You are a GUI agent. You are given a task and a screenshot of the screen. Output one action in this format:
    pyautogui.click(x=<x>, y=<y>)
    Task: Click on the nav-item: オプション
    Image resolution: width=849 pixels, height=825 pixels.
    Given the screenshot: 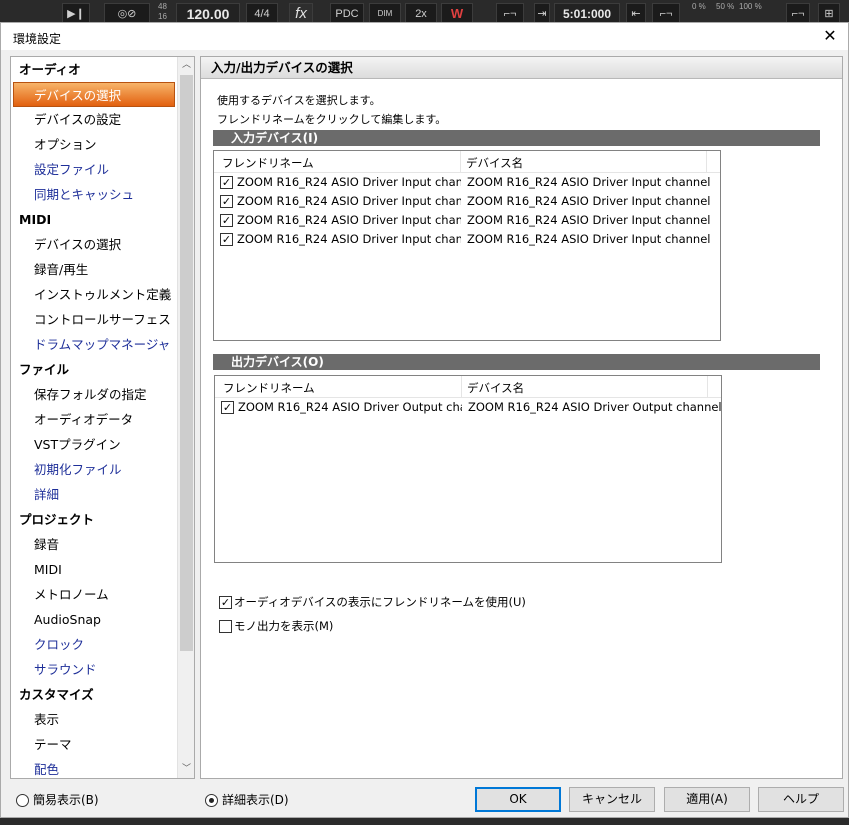 What is the action you would take?
    pyautogui.click(x=94, y=144)
    